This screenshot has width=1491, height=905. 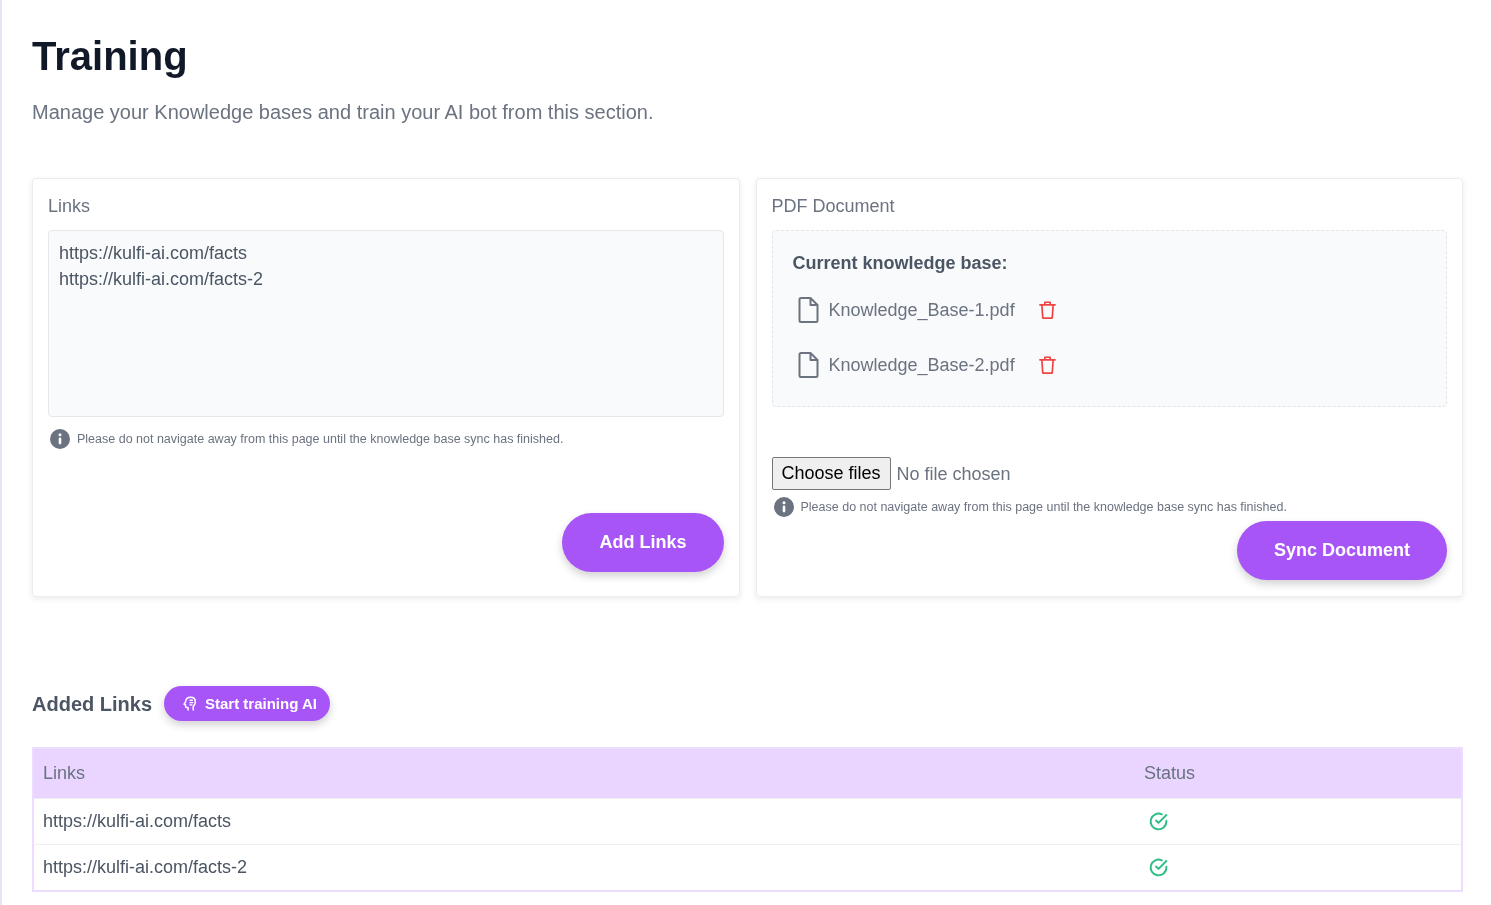 What do you see at coordinates (833, 206) in the screenshot?
I see `card-label: PDF Document` at bounding box center [833, 206].